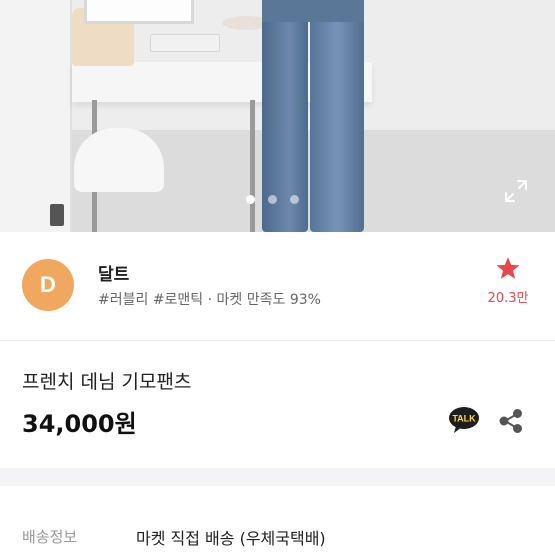 The height and width of the screenshot is (555, 555). Describe the element at coordinates (313, 11) in the screenshot. I see `photo-jeans-top` at that location.